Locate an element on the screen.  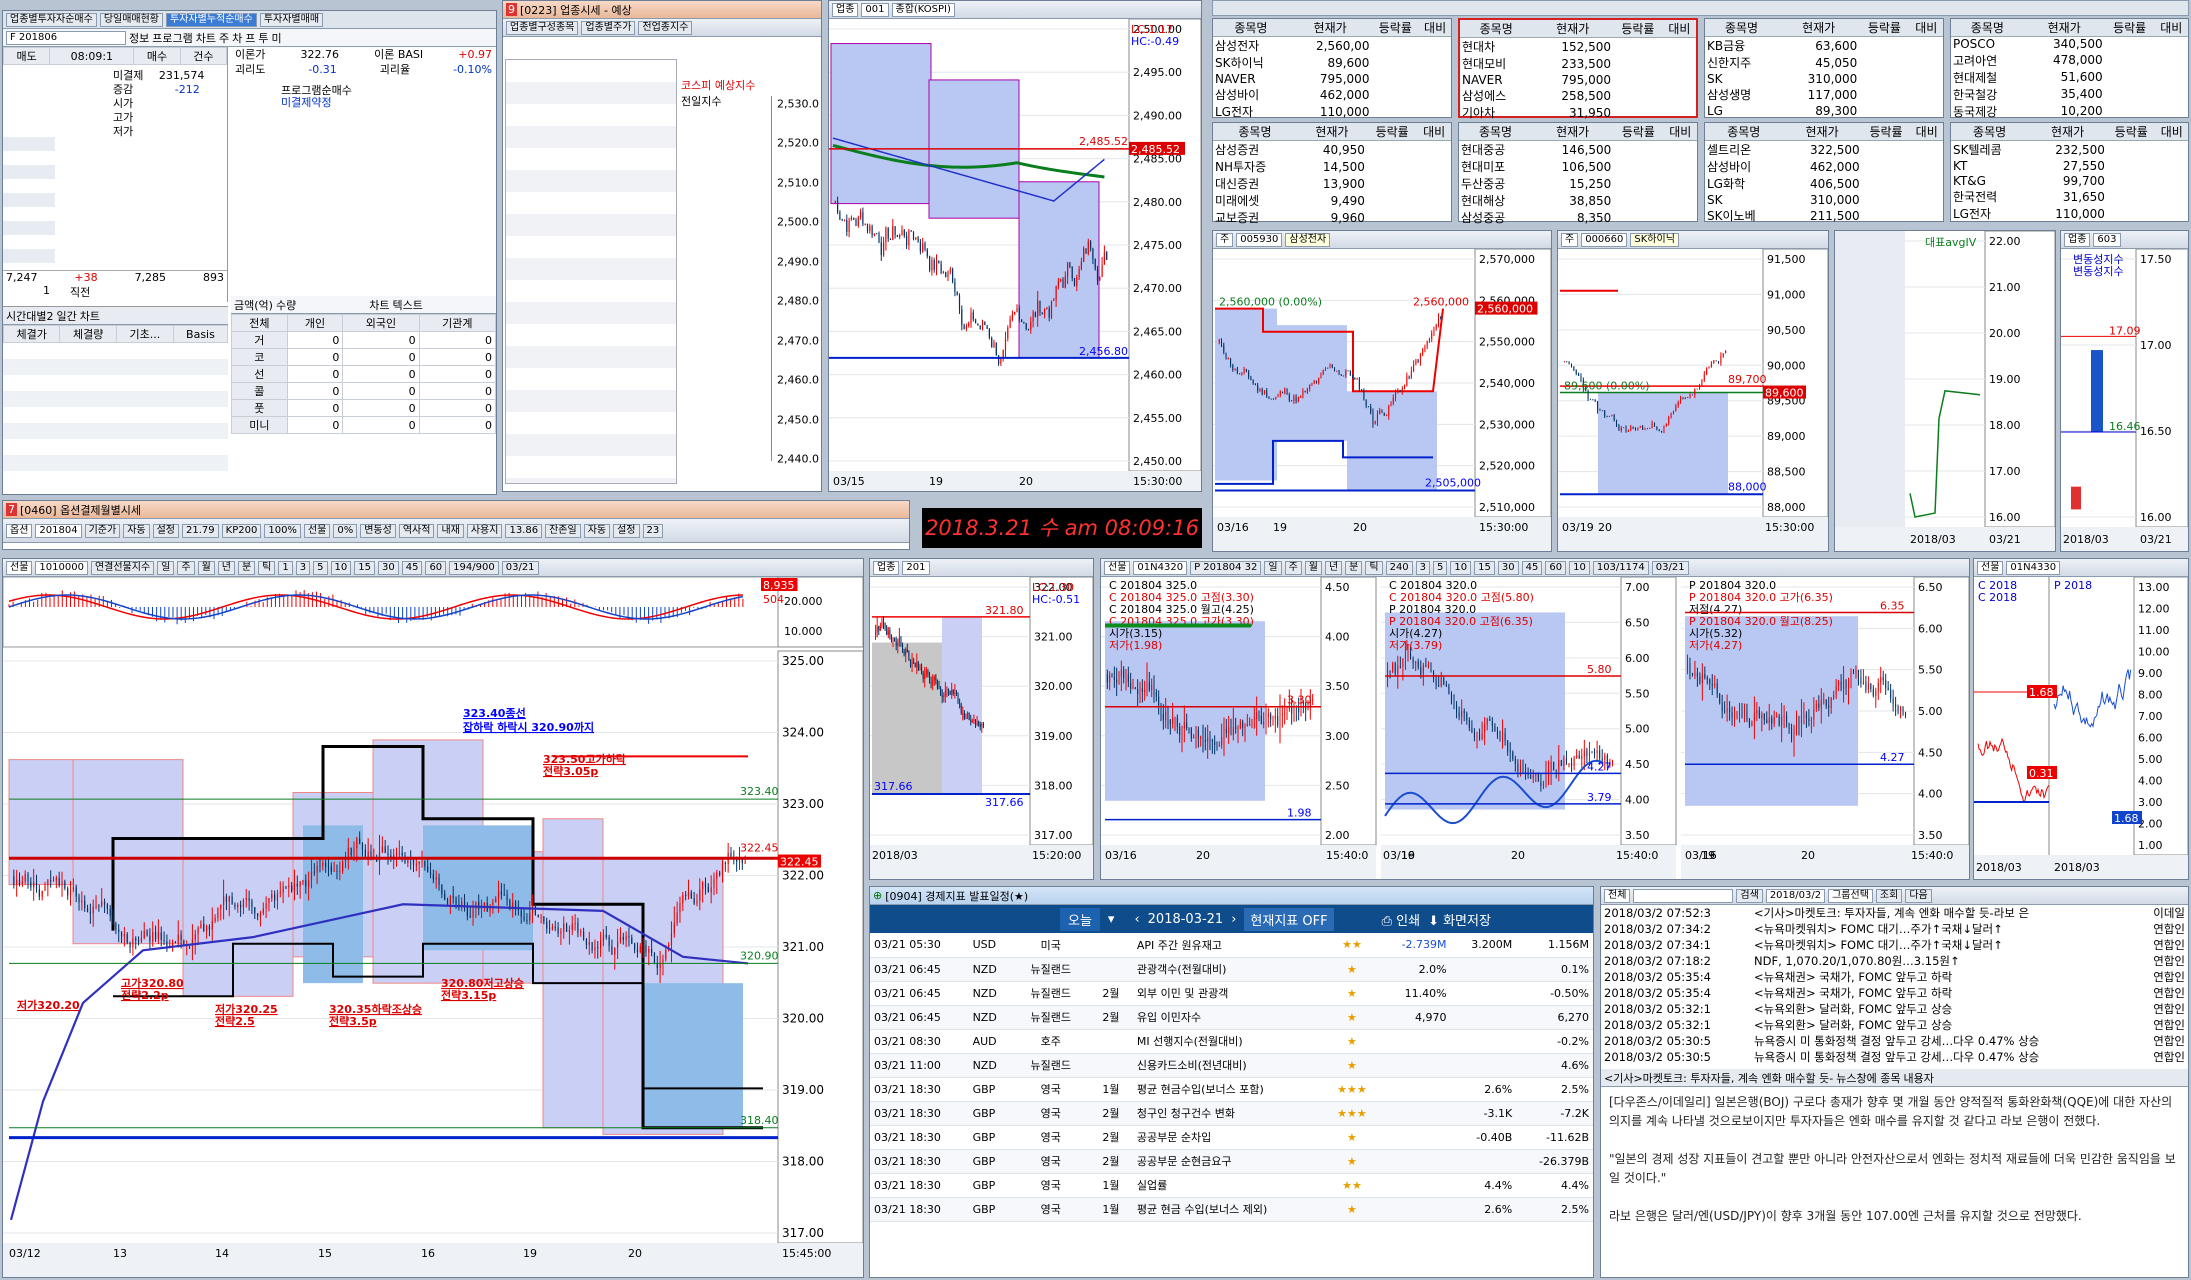
chevron-down-icon: ▾ is located at coordinates (1111, 919).